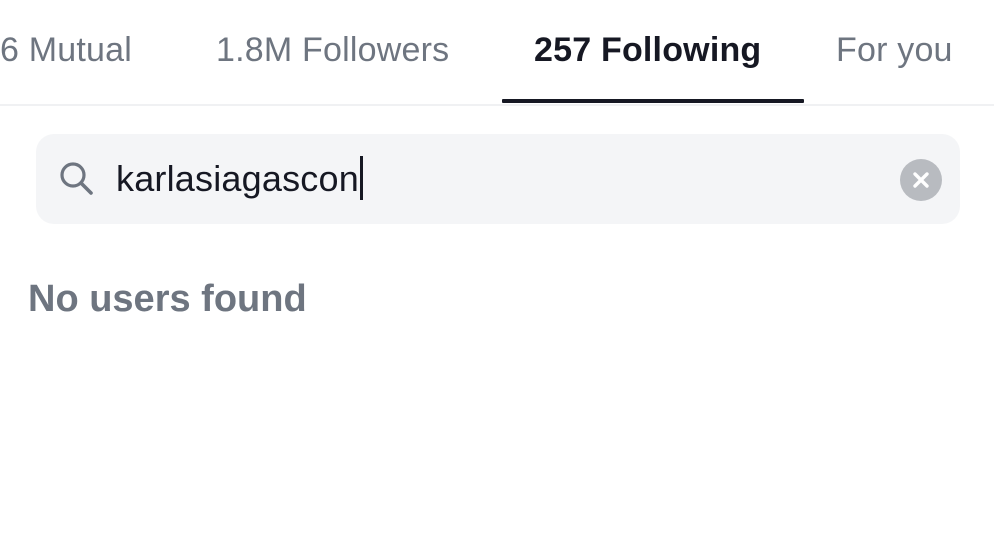 The width and height of the screenshot is (994, 545). Describe the element at coordinates (647, 50) in the screenshot. I see `tab-following: 257 Following` at that location.